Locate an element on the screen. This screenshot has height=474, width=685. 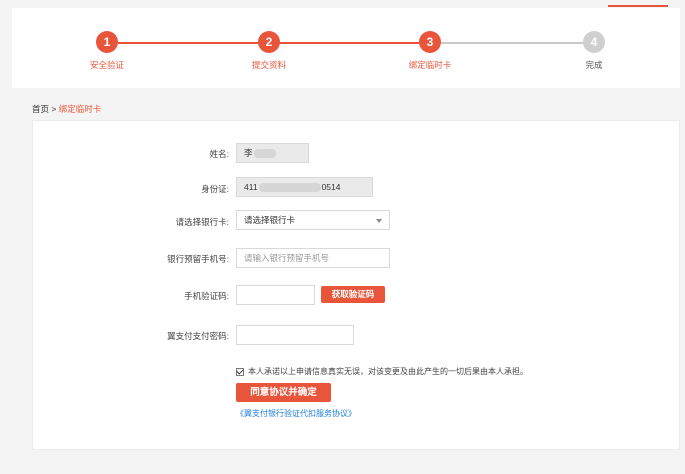
step-2: 2 提交资料 is located at coordinates (269, 51).